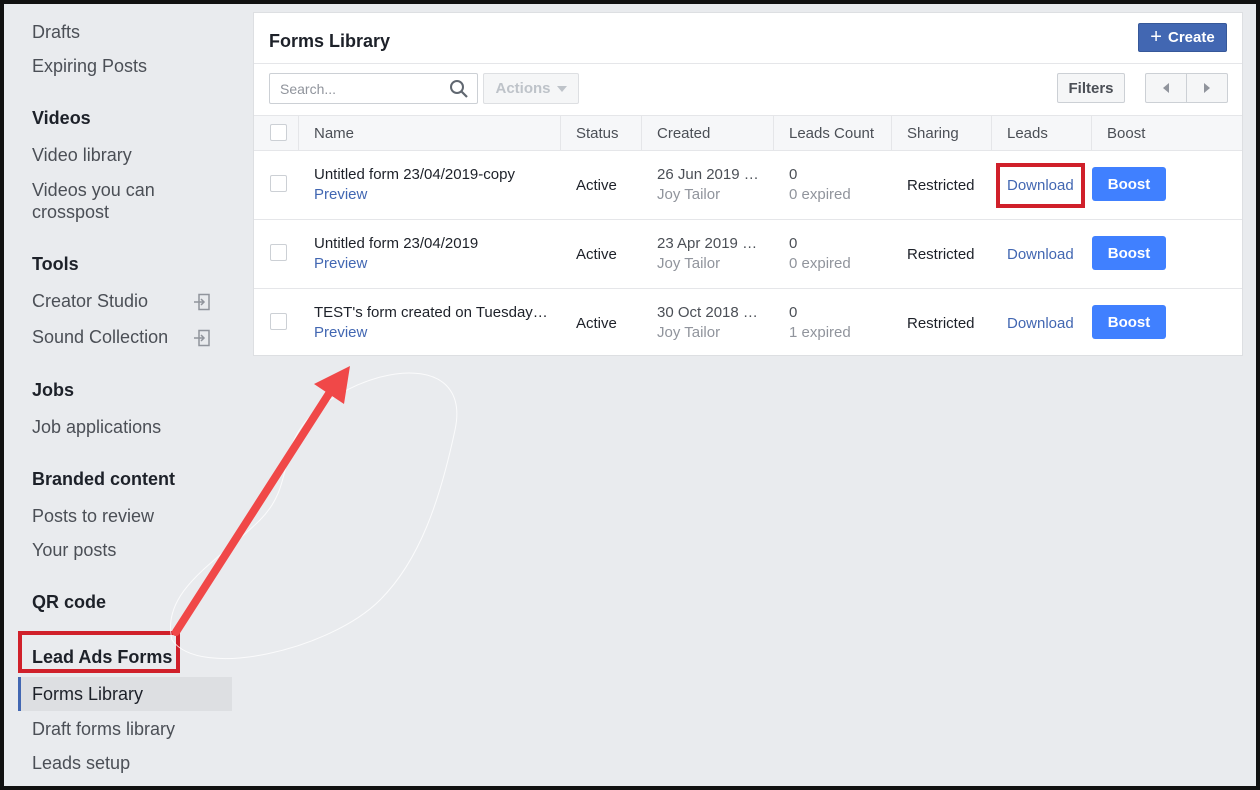 The height and width of the screenshot is (790, 1260). I want to click on sidebar-heading-branded-content: Branded content, so click(104, 479).